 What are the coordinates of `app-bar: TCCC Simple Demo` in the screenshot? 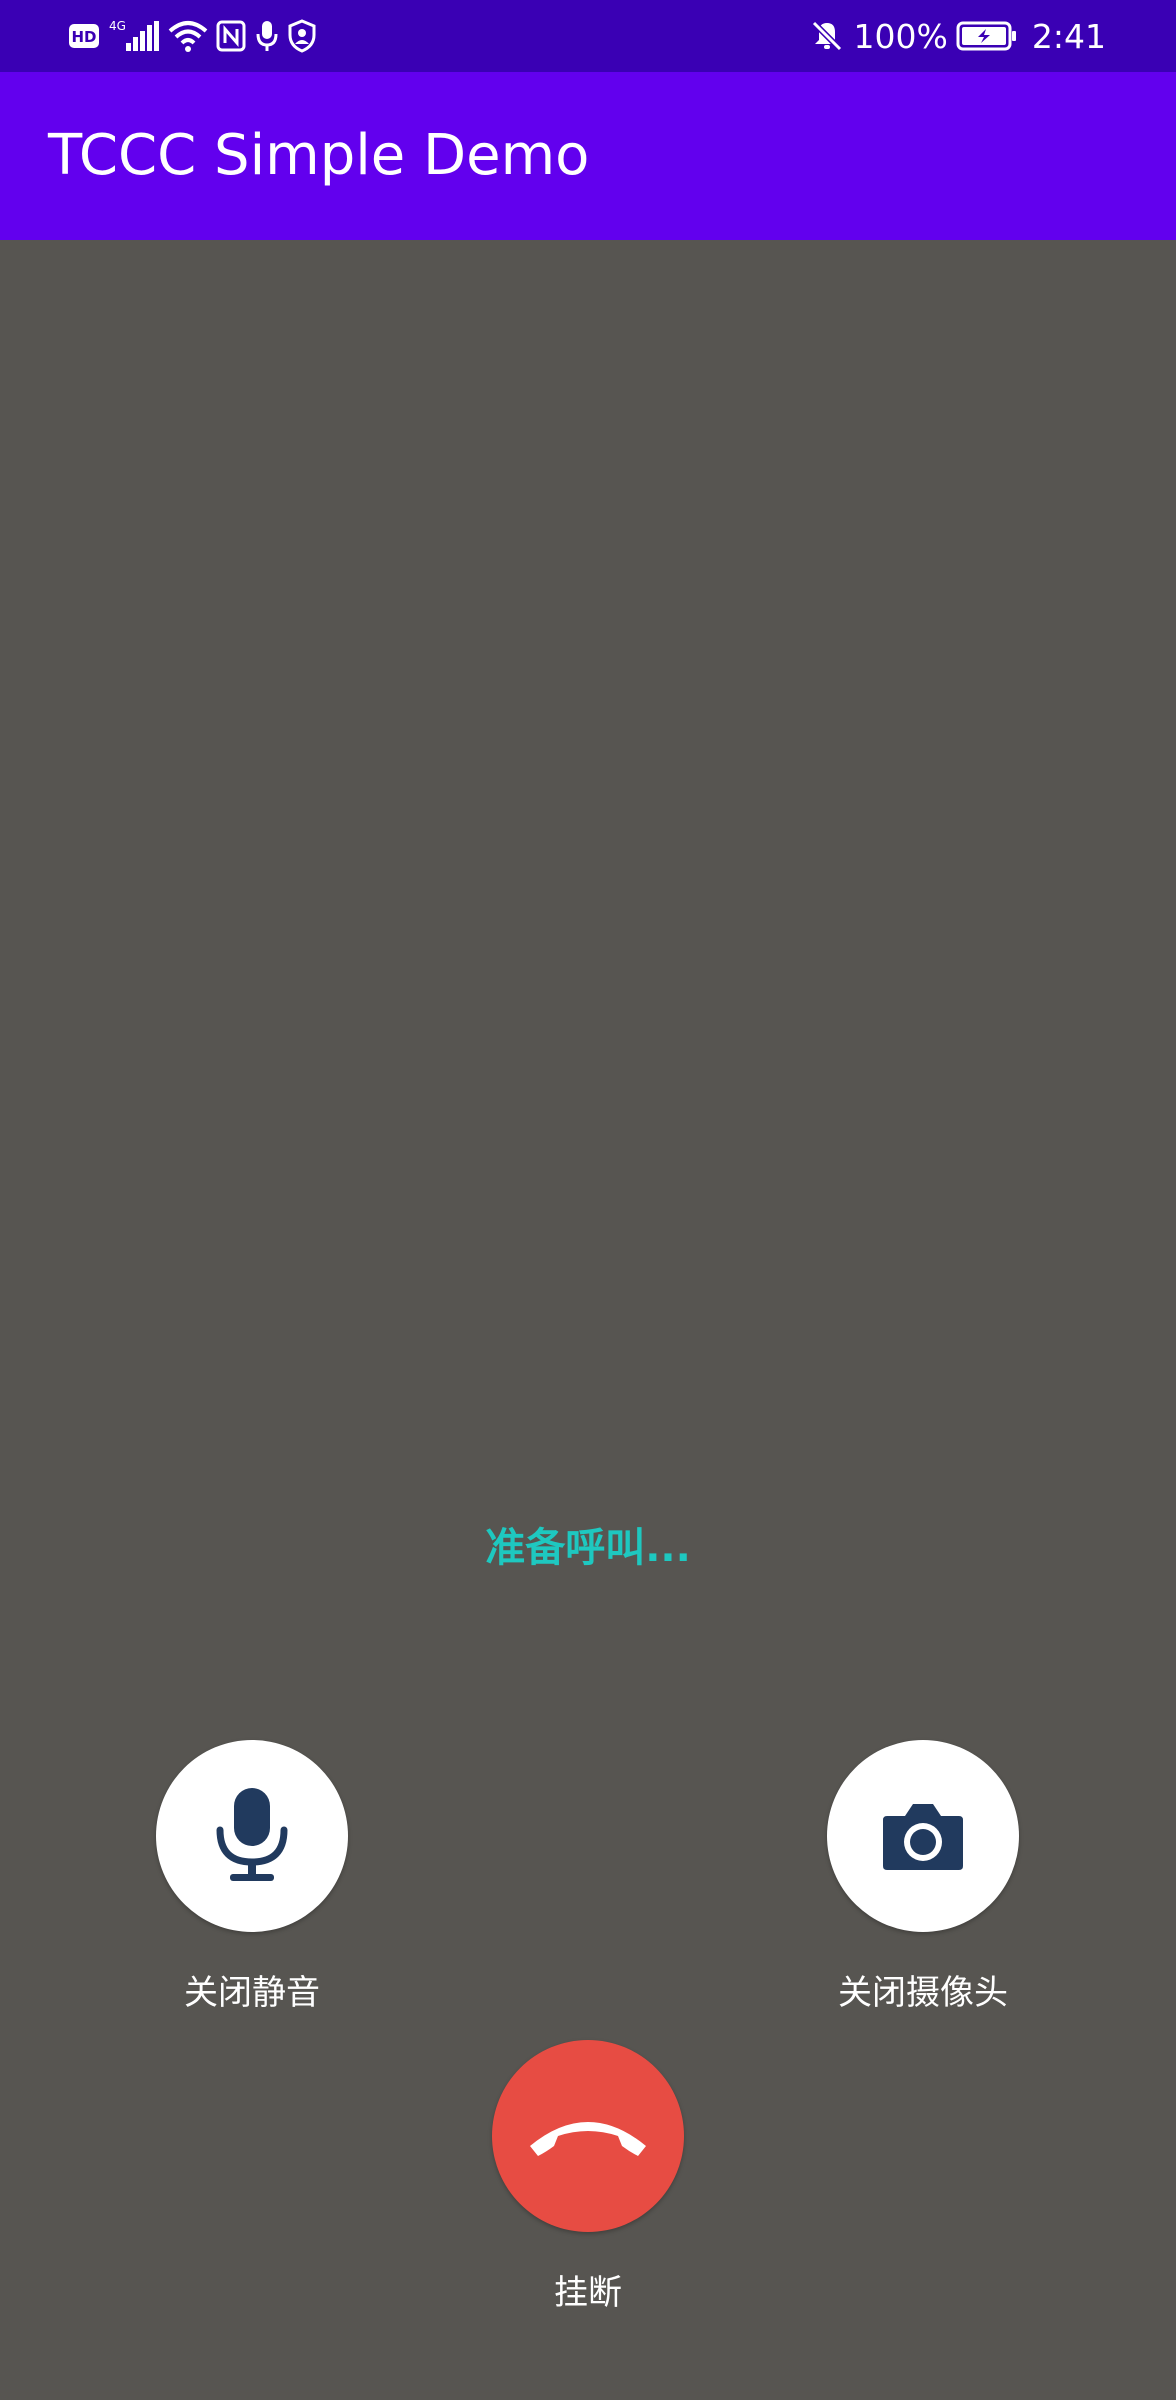 It's located at (588, 156).